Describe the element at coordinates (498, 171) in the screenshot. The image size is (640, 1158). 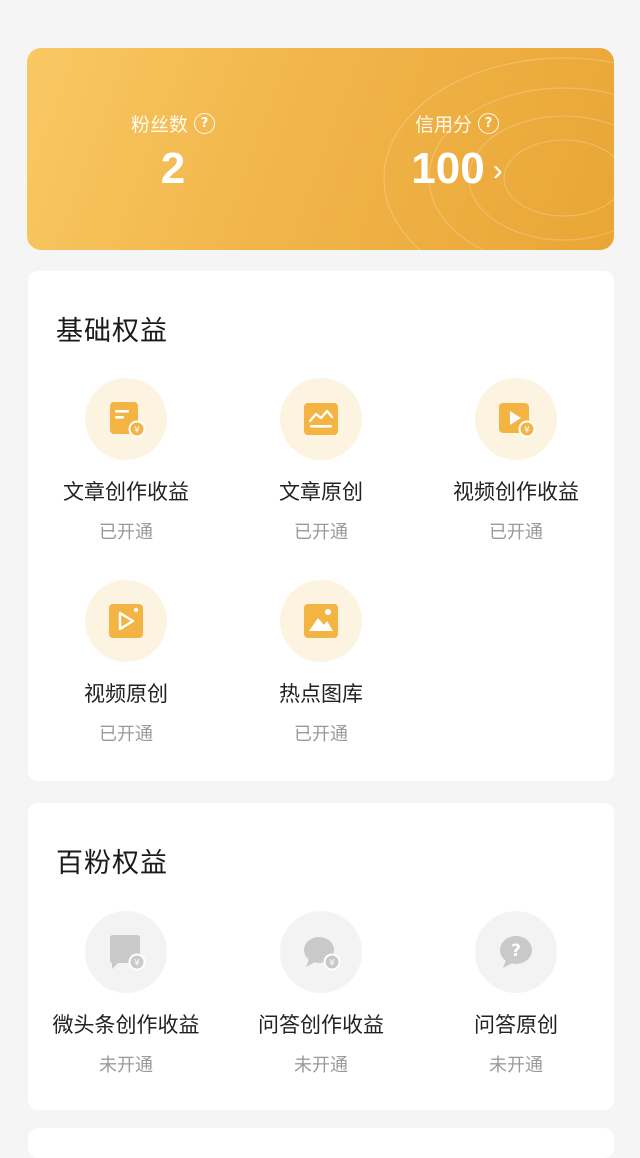
I see `chevron-right-icon: ›` at that location.